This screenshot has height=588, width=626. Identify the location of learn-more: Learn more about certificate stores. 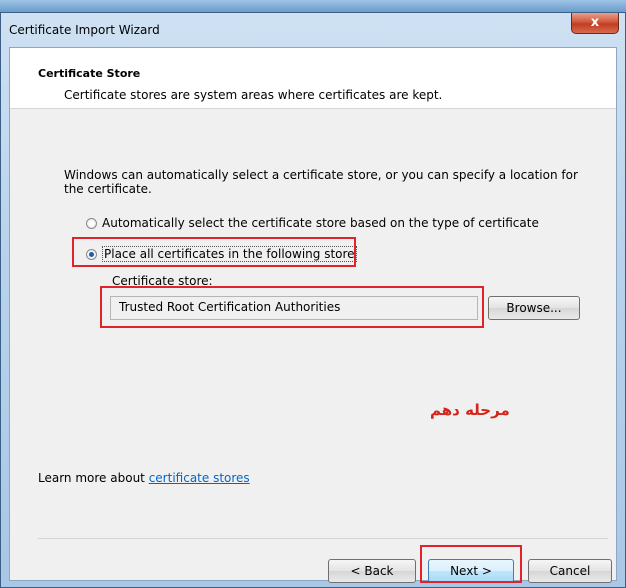
(144, 478).